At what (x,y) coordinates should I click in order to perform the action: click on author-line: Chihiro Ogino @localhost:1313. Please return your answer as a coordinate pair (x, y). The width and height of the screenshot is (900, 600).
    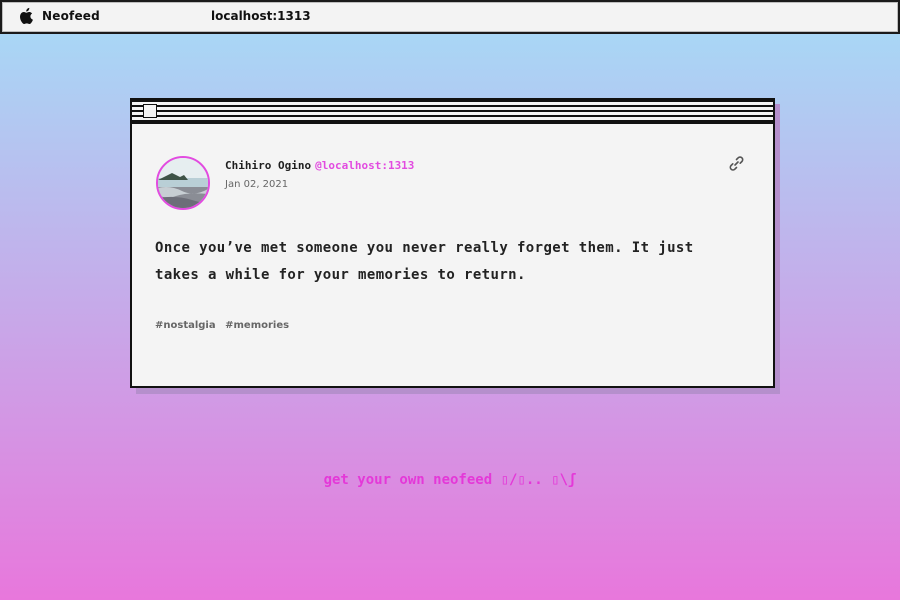
    Looking at the image, I should click on (319, 165).